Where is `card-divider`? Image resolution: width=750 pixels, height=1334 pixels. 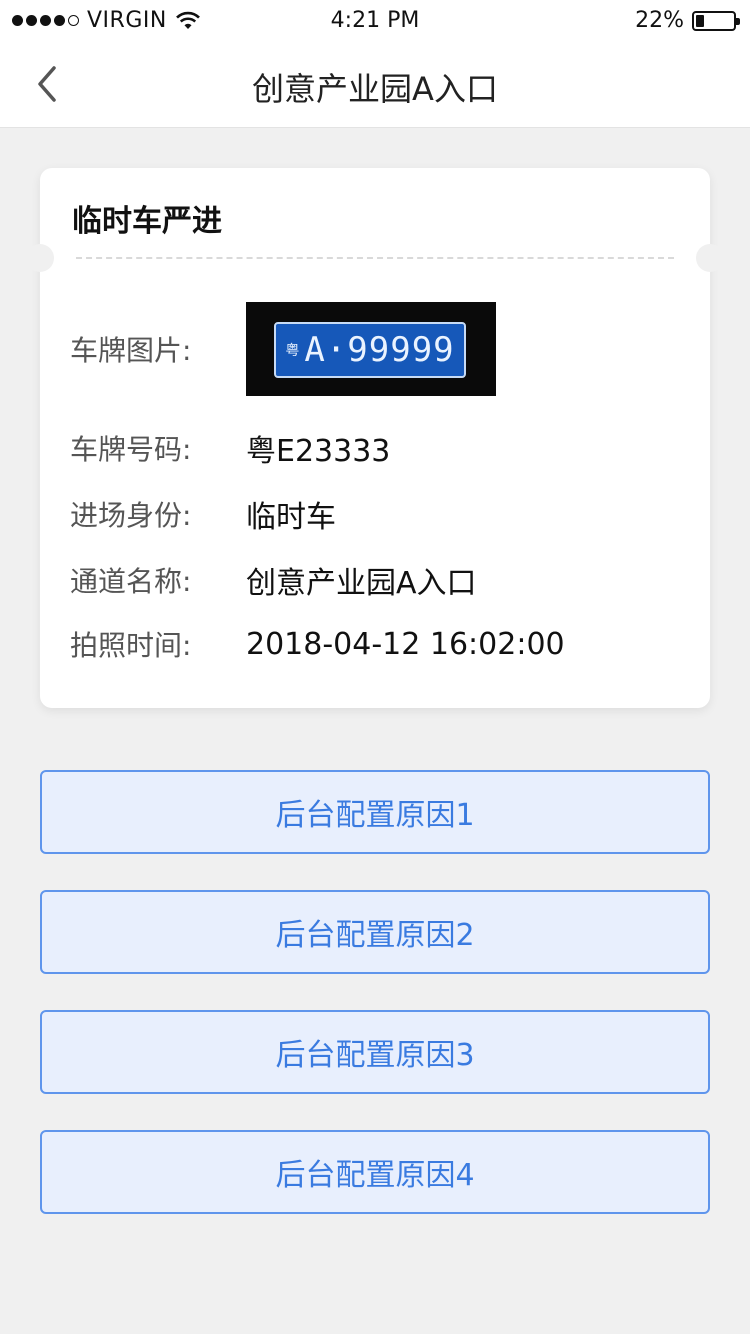 card-divider is located at coordinates (375, 258).